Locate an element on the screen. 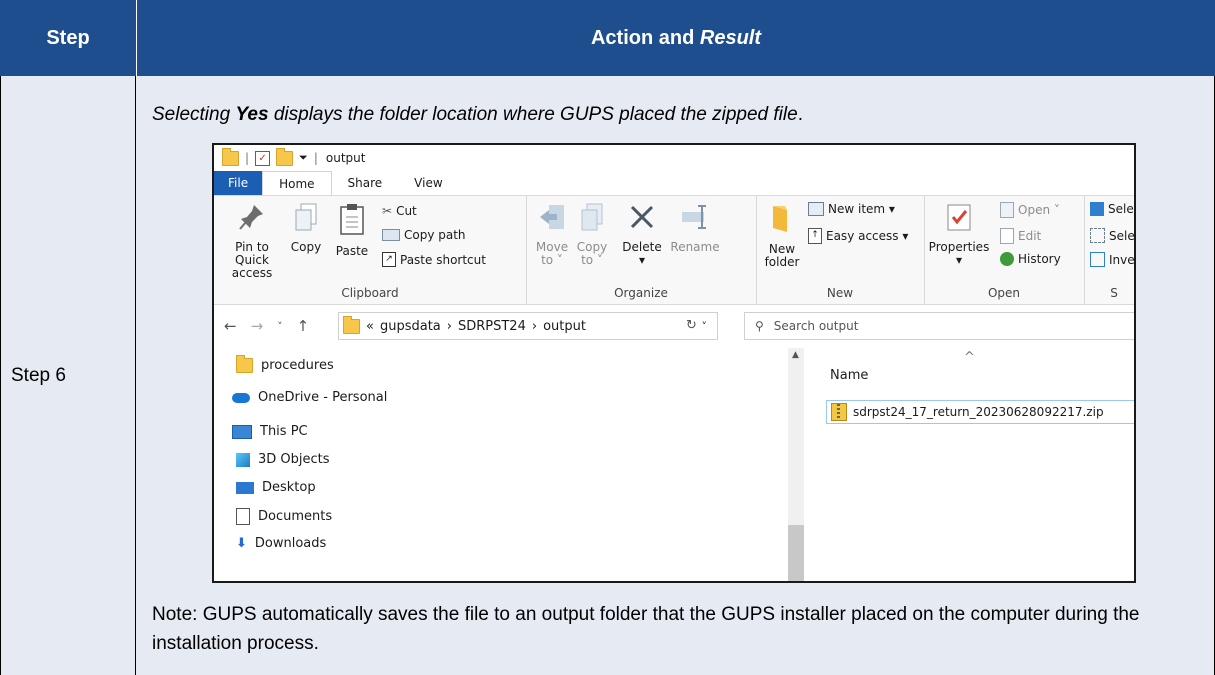 The height and width of the screenshot is (675, 1215). copy-to-button: Copy to ˅ is located at coordinates (592, 234).